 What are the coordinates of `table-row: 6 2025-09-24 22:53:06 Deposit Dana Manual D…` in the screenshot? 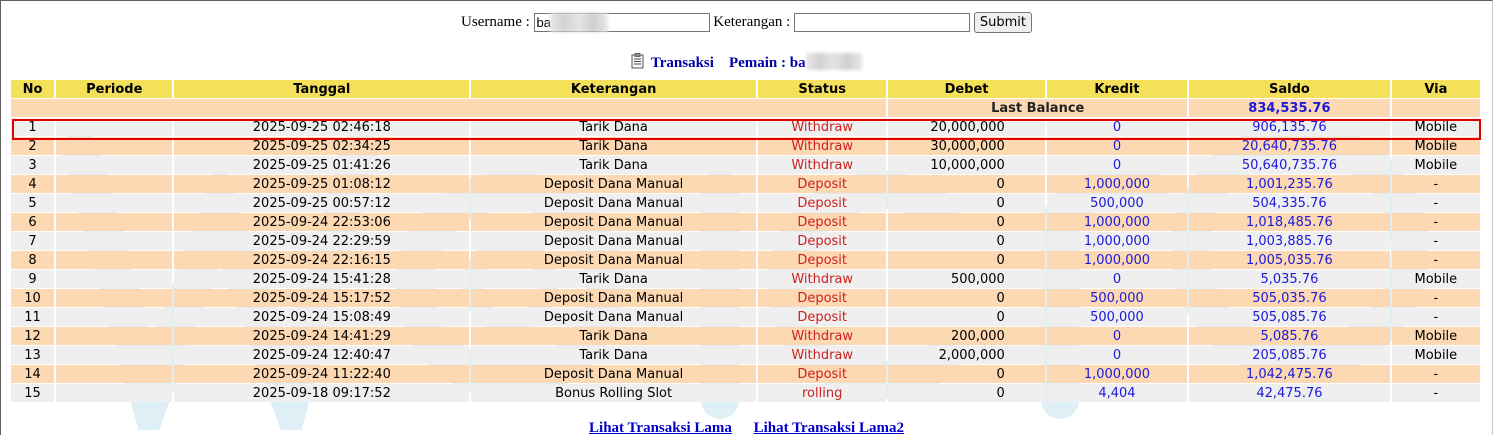 It's located at (745, 222).